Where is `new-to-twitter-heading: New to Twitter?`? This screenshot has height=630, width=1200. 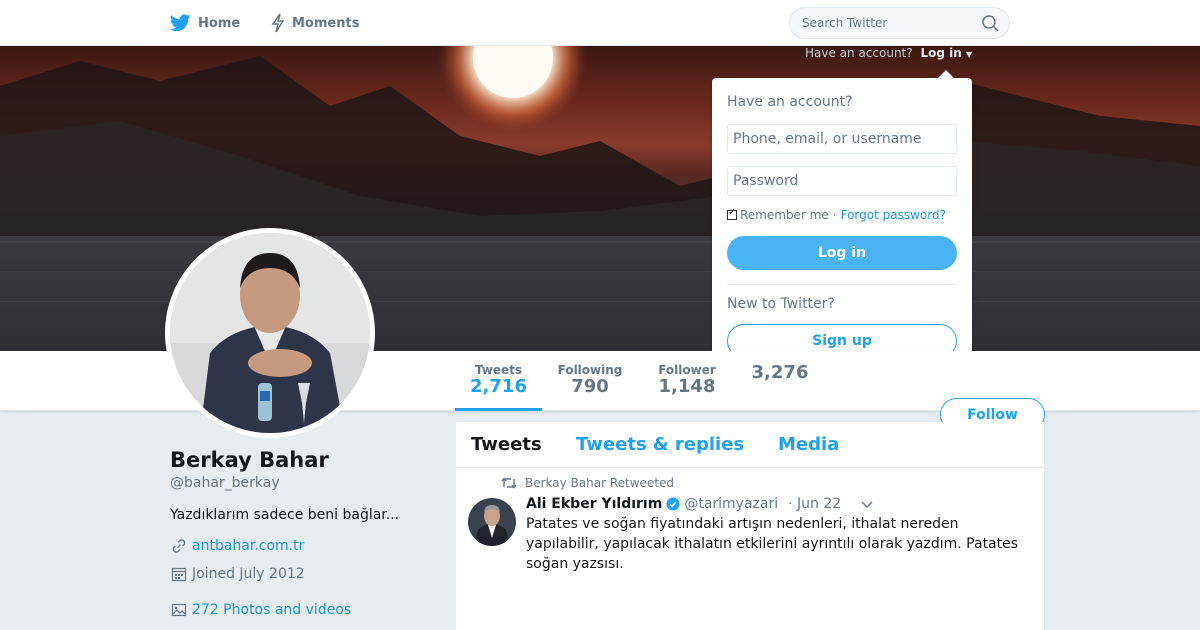 new-to-twitter-heading: New to Twitter? is located at coordinates (781, 304).